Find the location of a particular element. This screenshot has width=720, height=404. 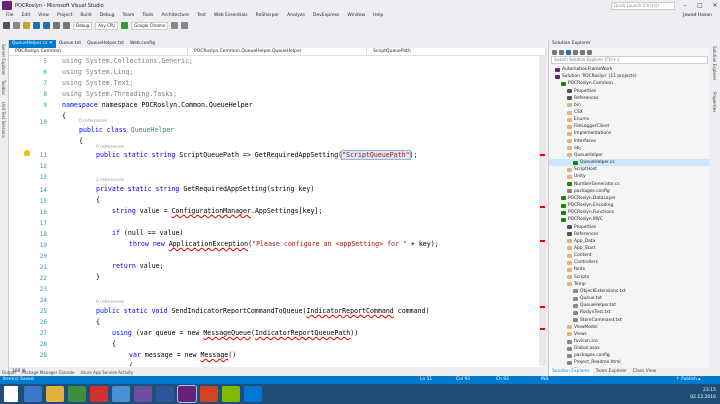

solution-search-input: Search Solution Explorer (Ctrl+;) is located at coordinates (629, 60).